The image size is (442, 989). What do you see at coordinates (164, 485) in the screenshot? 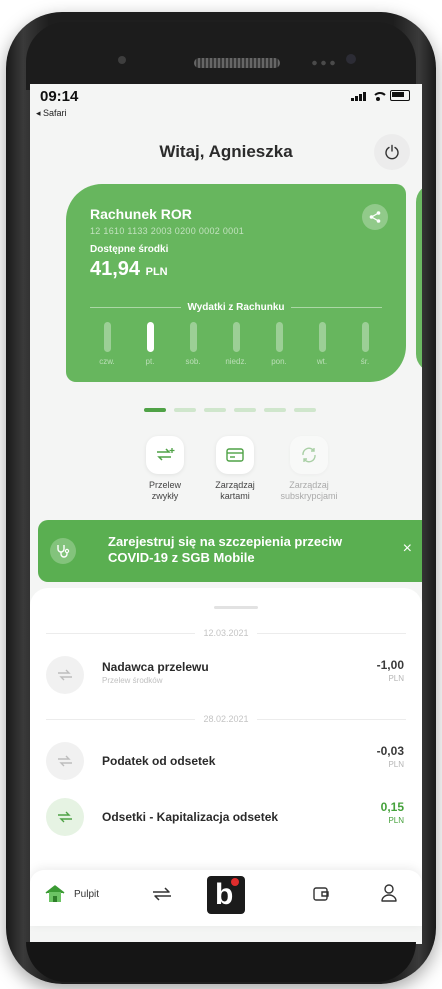
I see `quick-action-label-line1: Przelew` at bounding box center [164, 485].